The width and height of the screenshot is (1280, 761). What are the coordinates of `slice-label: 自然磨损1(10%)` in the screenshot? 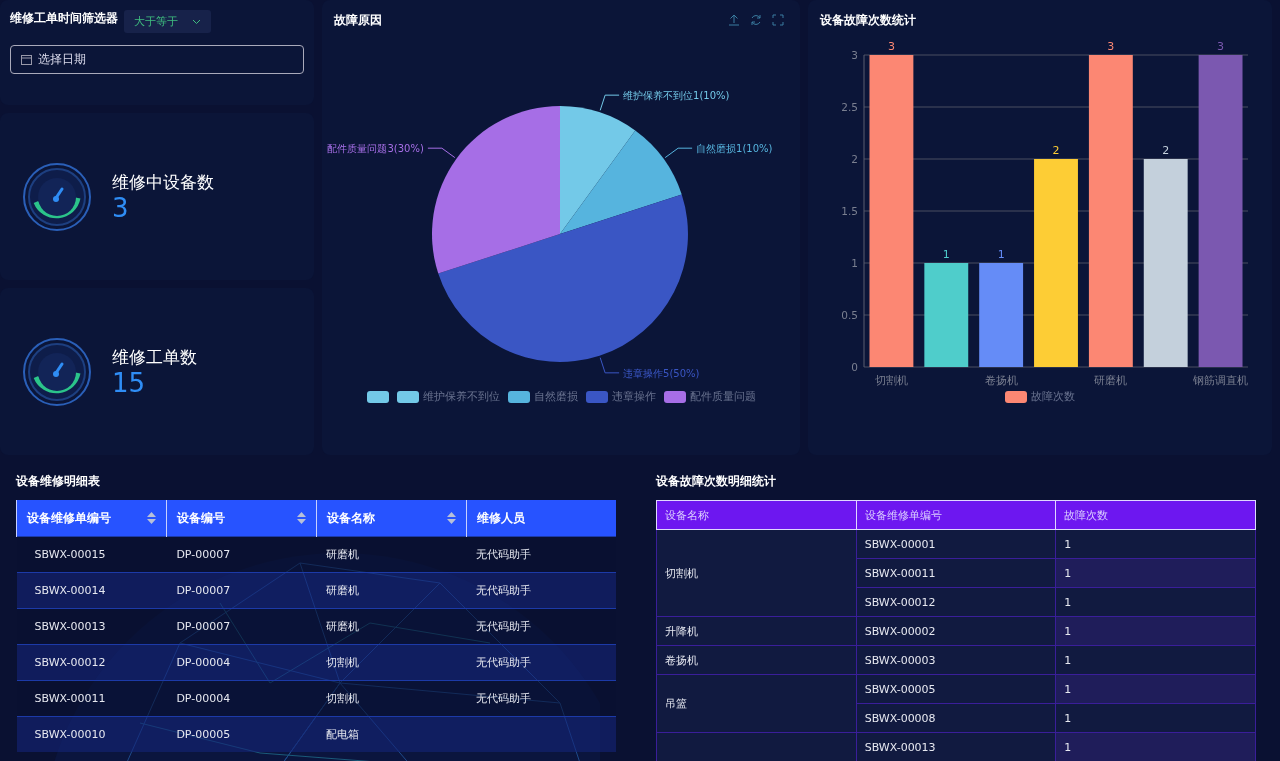 It's located at (734, 149).